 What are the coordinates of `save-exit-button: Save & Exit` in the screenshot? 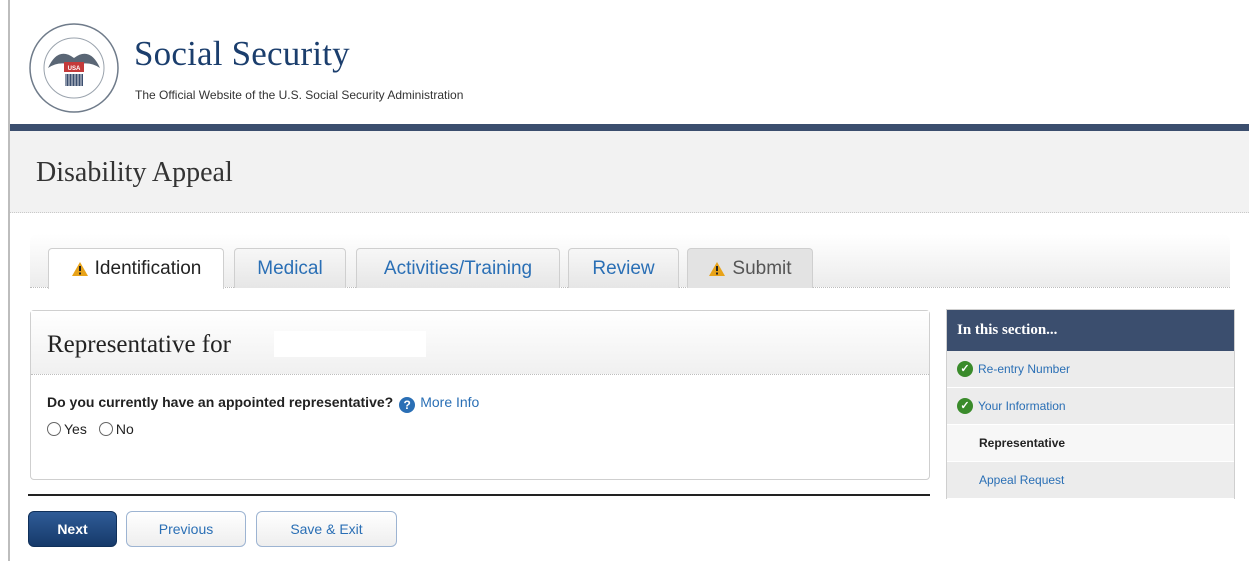 It's located at (326, 529).